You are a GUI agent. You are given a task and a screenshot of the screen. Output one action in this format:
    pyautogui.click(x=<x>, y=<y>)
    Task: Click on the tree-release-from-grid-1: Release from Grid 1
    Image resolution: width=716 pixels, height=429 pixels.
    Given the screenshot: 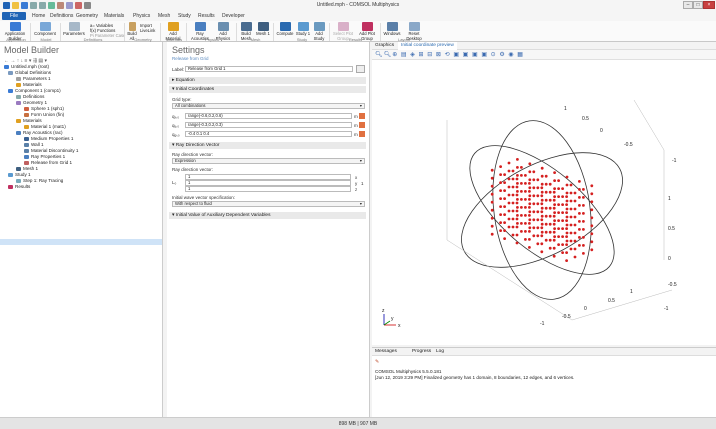 What is the action you would take?
    pyautogui.click(x=48, y=162)
    